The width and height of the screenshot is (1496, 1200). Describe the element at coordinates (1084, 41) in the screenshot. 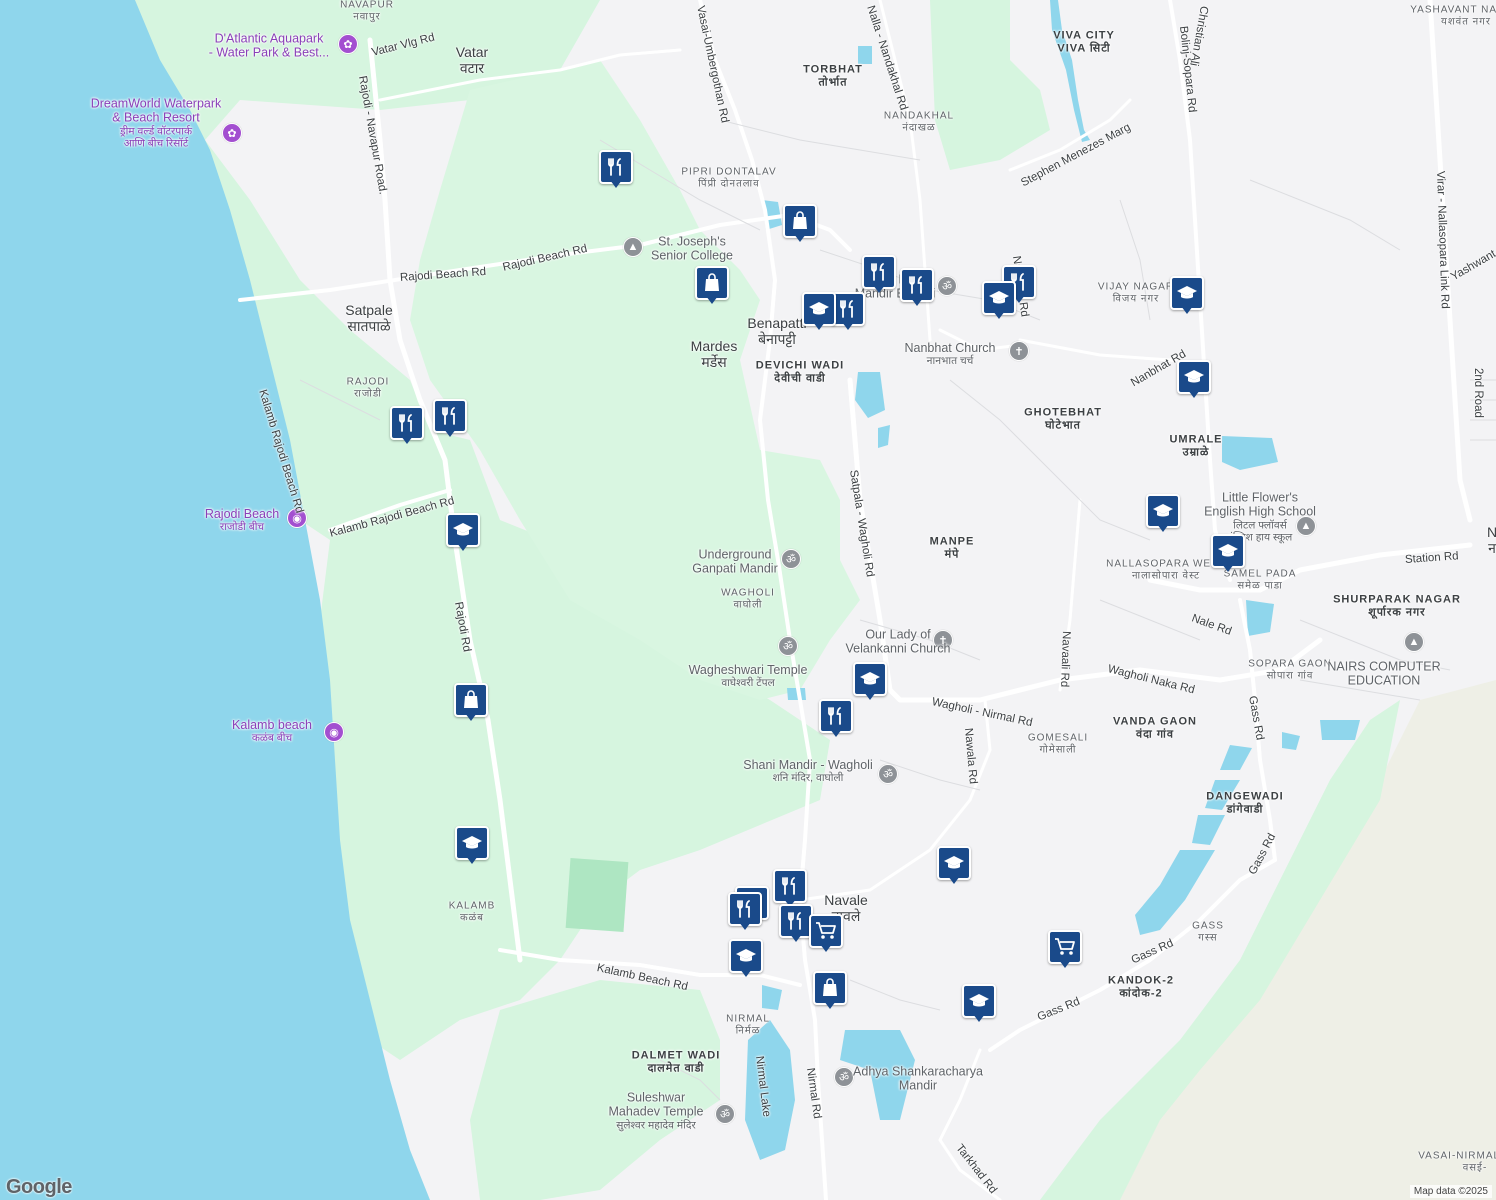

I see `place-label-viva-city: VIVA CITY VIVA सिटी` at that location.